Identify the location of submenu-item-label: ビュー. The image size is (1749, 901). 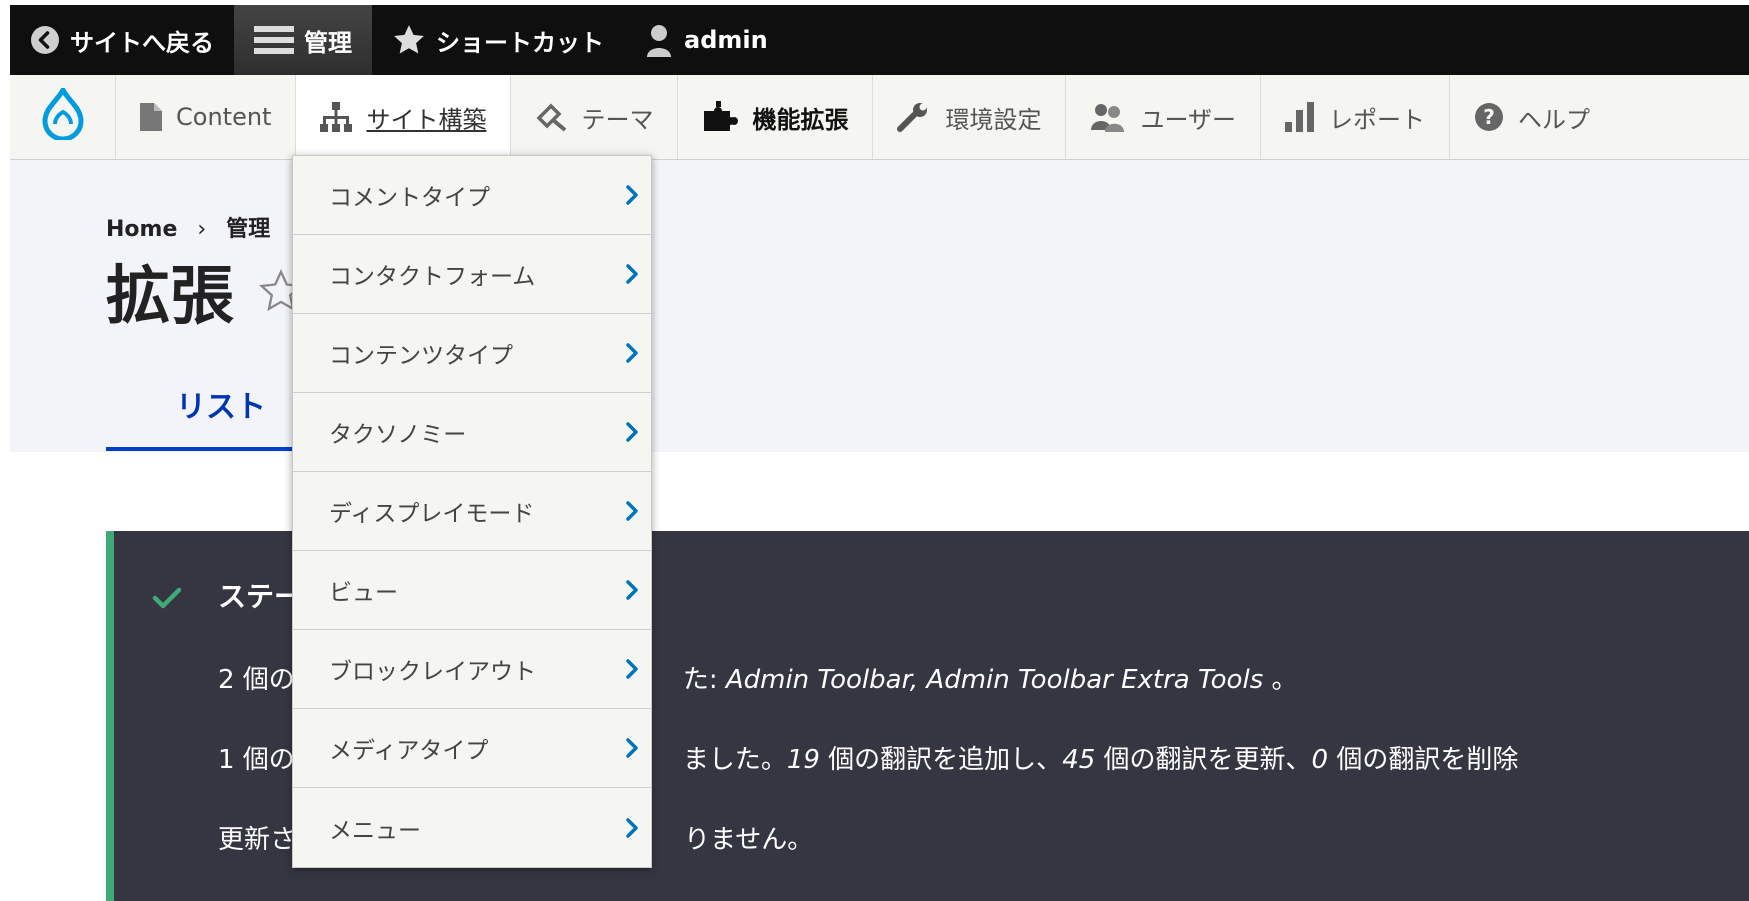
(363, 593).